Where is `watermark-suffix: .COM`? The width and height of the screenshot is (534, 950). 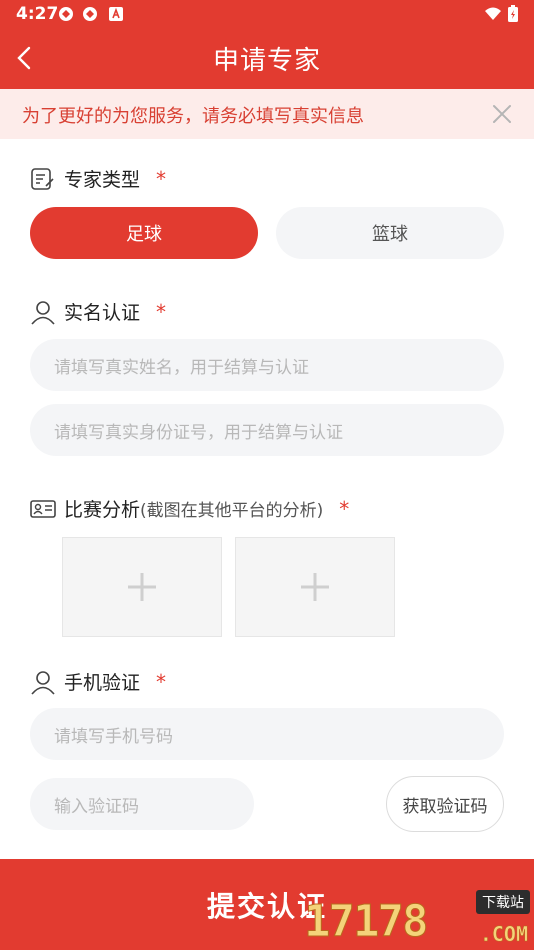
watermark-suffix: .COM is located at coordinates (504, 934).